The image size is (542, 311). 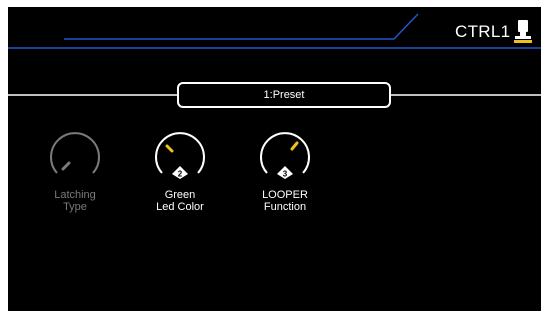 I want to click on preset-selector: 1:Preset, so click(x=284, y=95).